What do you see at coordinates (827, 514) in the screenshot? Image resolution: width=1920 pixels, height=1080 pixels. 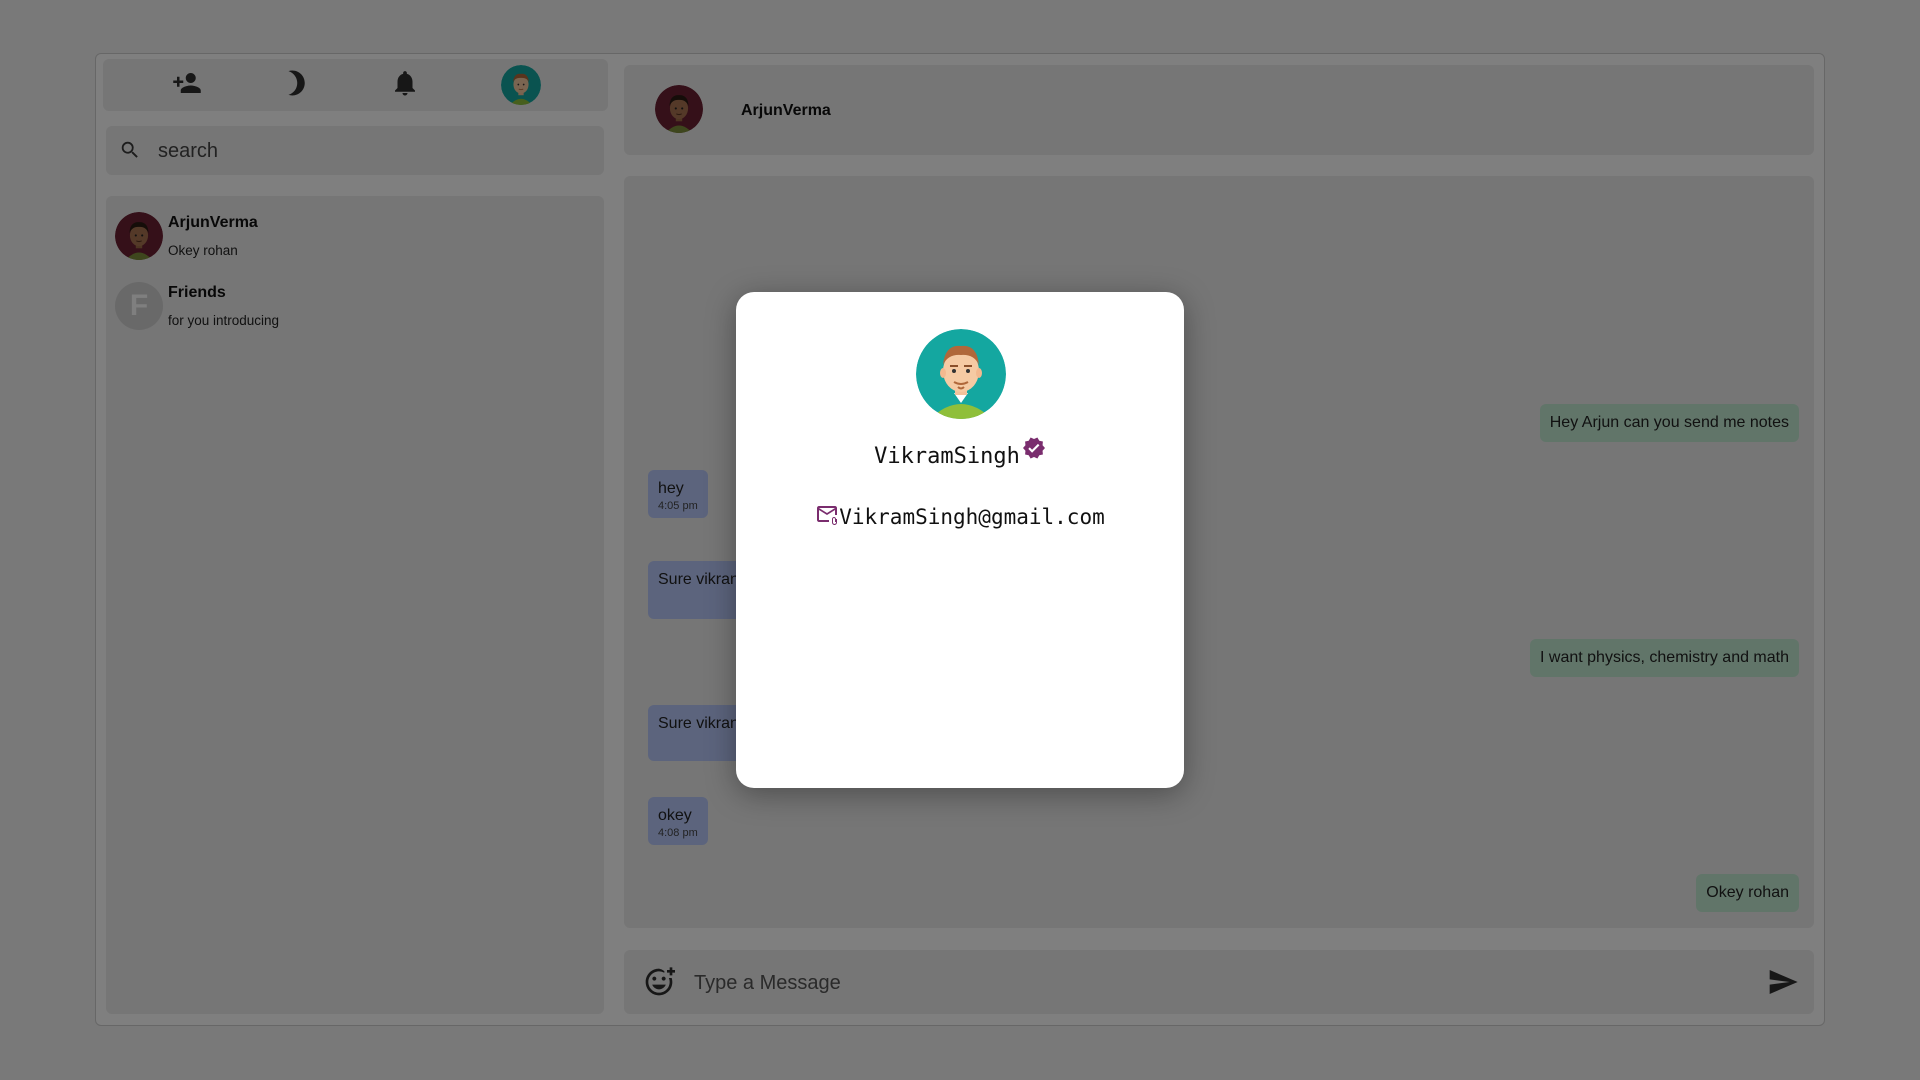 I see `mail-icon` at bounding box center [827, 514].